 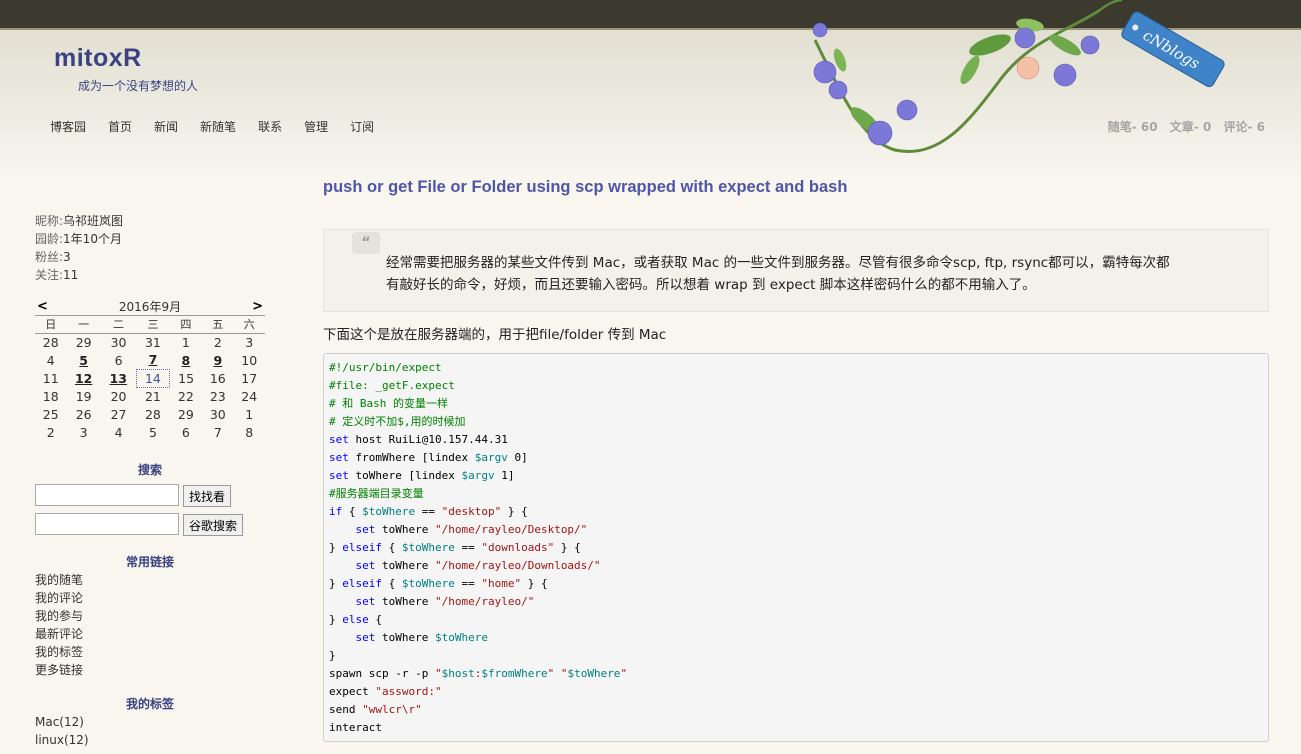 What do you see at coordinates (257, 306) in the screenshot?
I see `next-month-button: >` at bounding box center [257, 306].